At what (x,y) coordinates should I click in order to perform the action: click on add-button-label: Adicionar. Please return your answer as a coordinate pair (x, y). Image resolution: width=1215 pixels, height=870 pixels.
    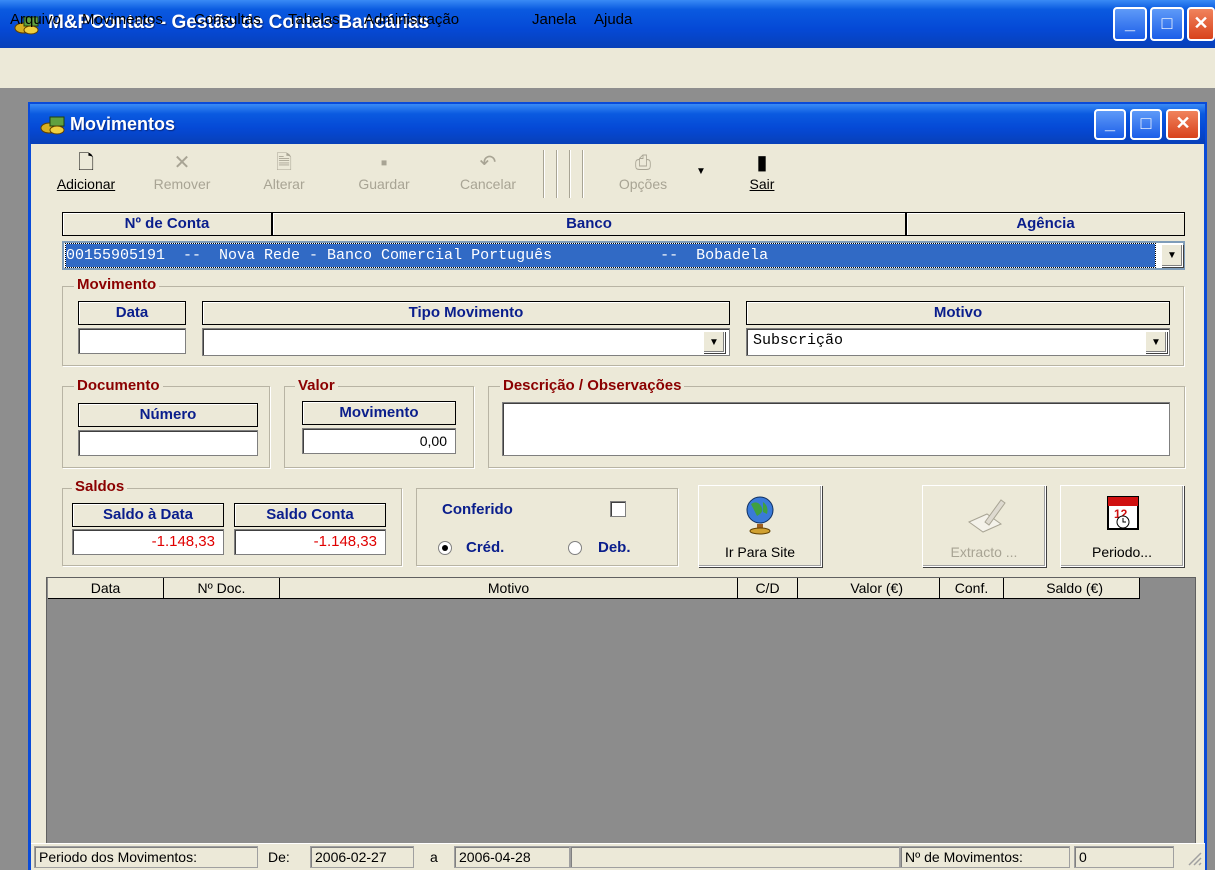
    Looking at the image, I should click on (86, 184).